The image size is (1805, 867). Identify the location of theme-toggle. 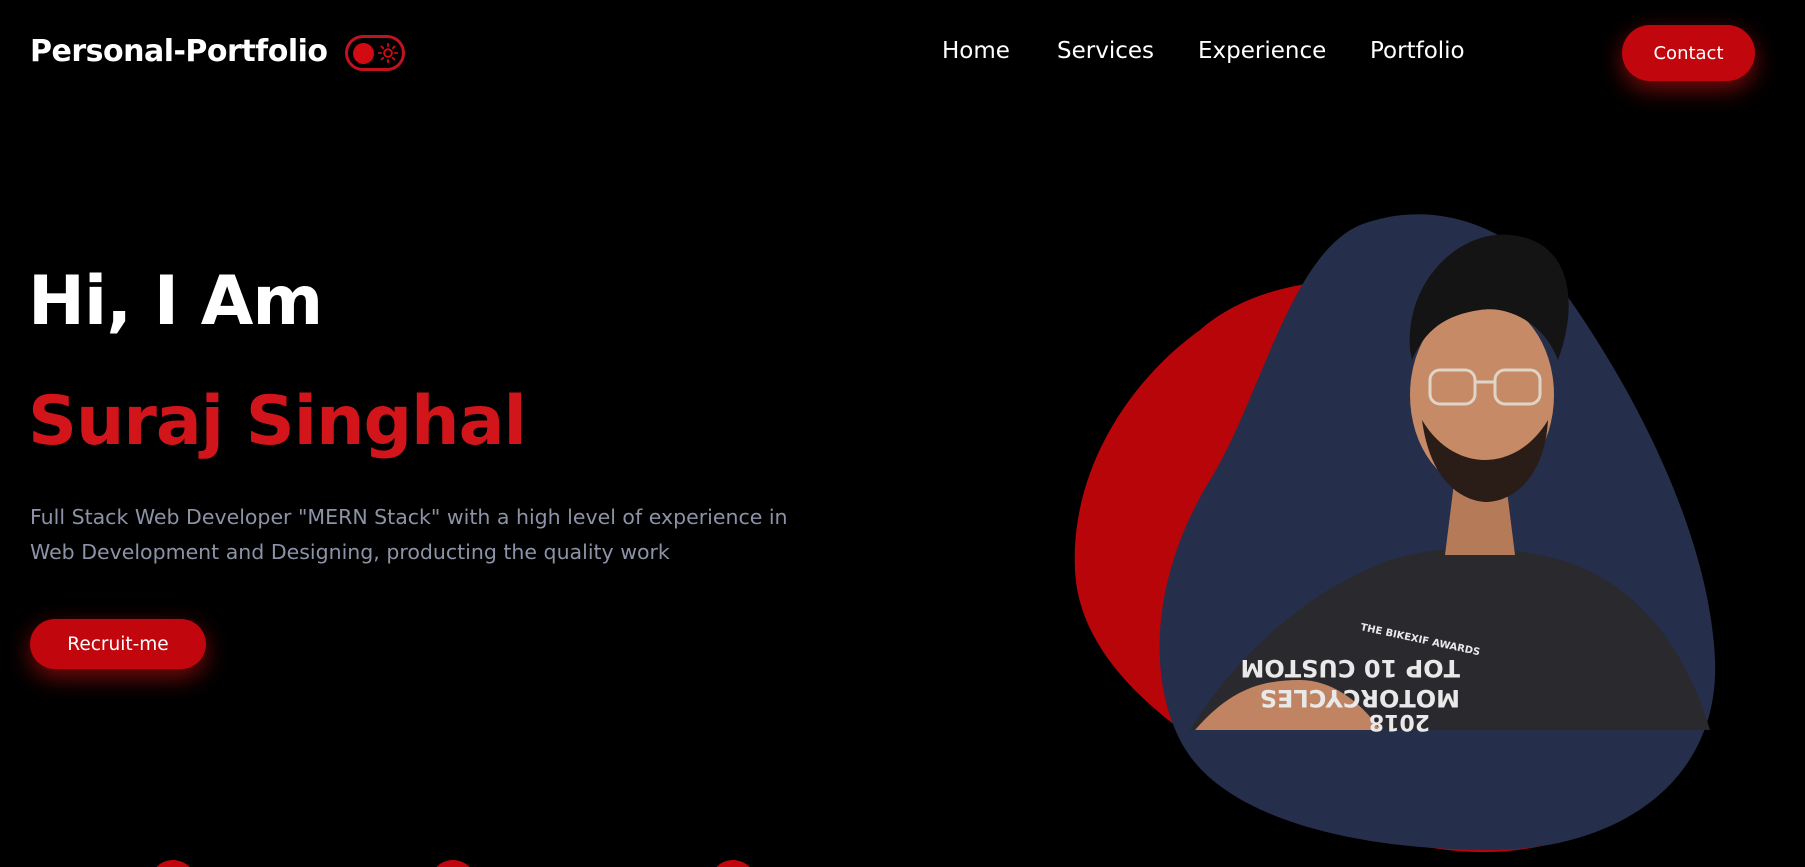
(375, 53).